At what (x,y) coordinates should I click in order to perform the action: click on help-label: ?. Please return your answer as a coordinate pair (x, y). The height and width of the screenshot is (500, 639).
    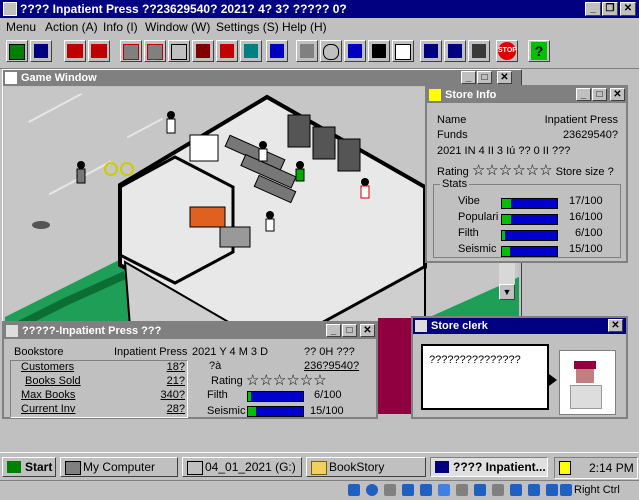
    Looking at the image, I should click on (539, 51).